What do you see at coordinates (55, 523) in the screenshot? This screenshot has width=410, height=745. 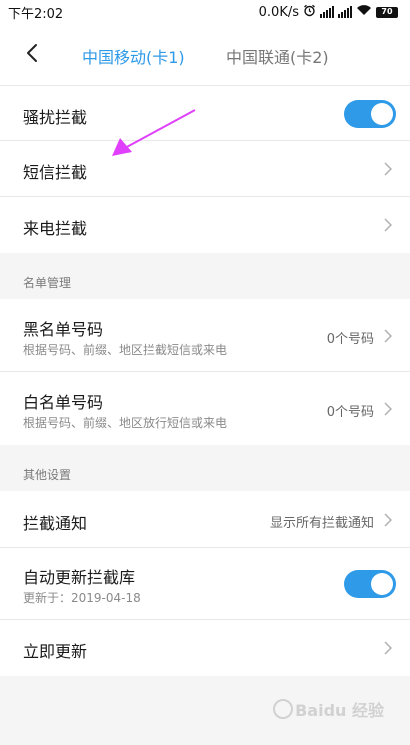 I see `row-title: 拦截通知` at bounding box center [55, 523].